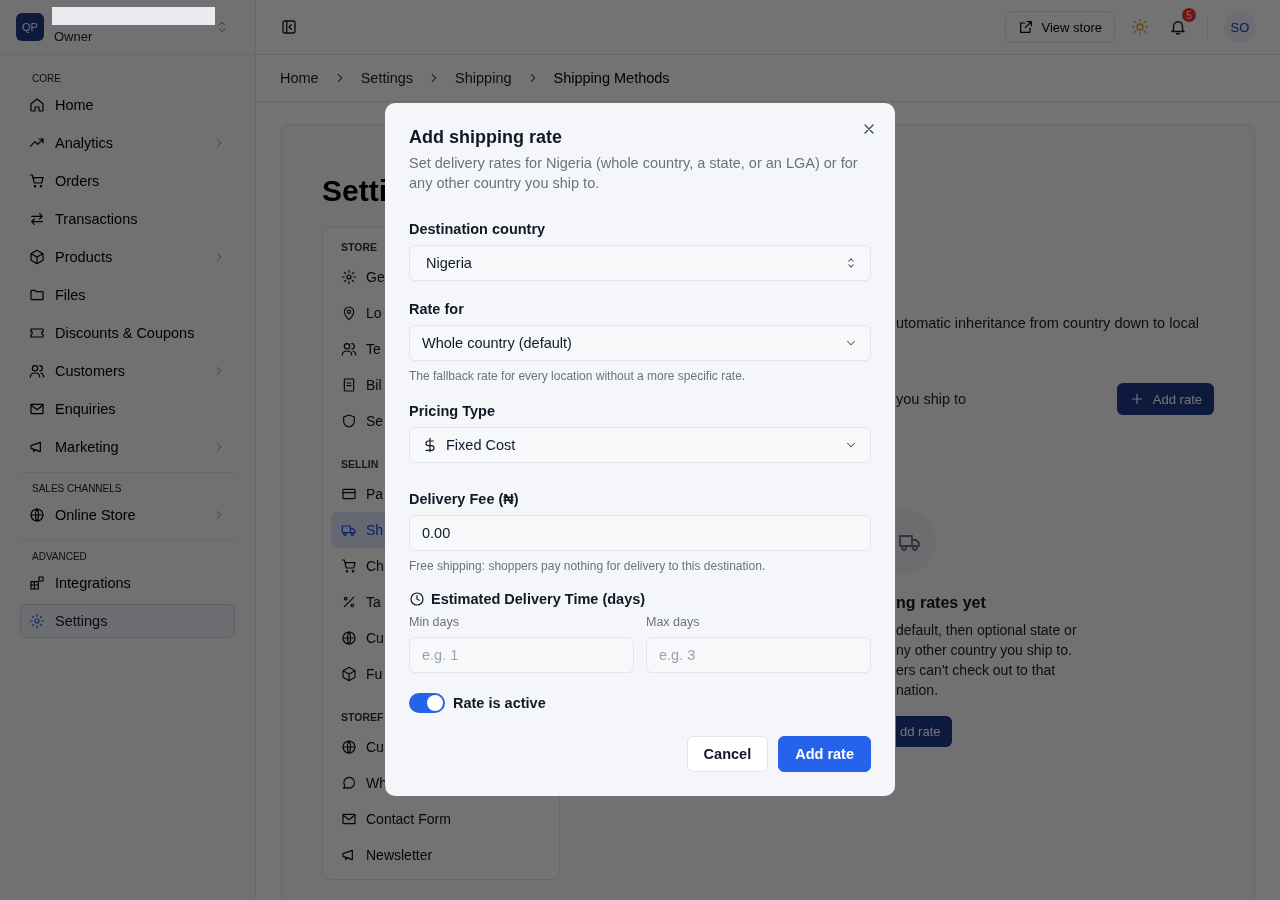 The width and height of the screenshot is (1280, 900). What do you see at coordinates (360, 464) in the screenshot?
I see `section-label: SELLIN` at bounding box center [360, 464].